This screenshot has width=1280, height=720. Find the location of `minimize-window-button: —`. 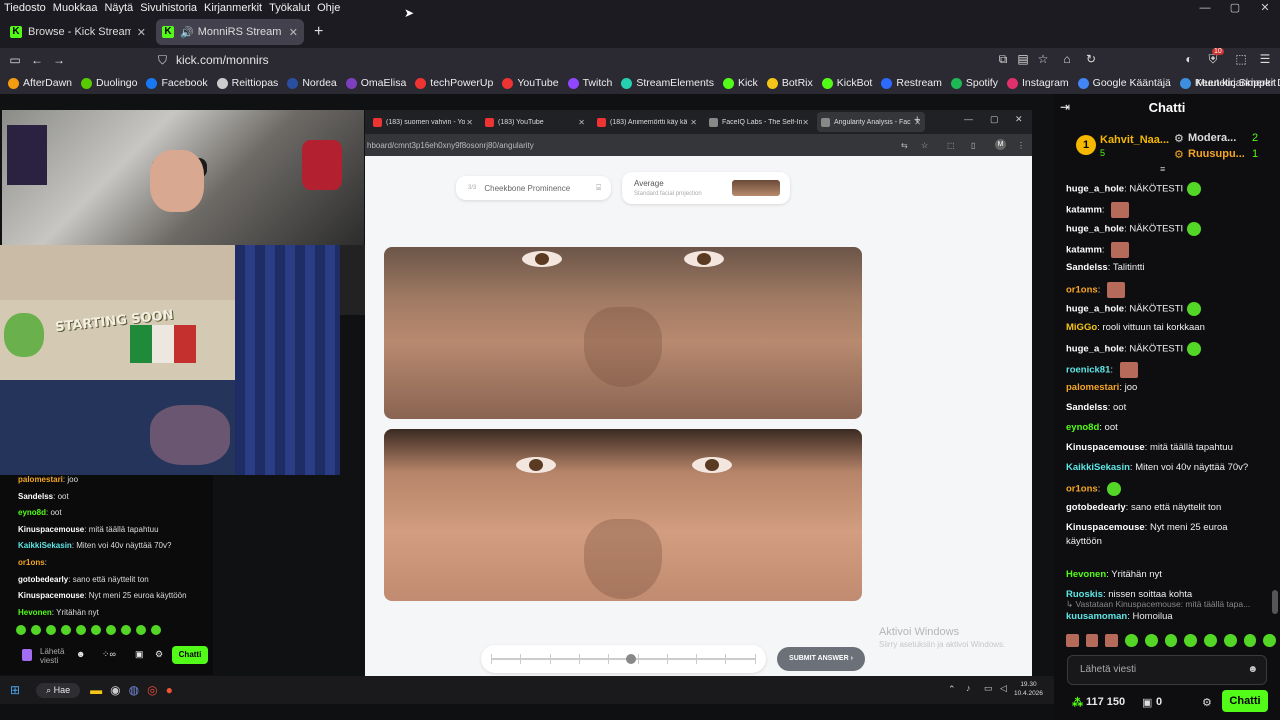

minimize-window-button: — is located at coordinates (1205, 8).